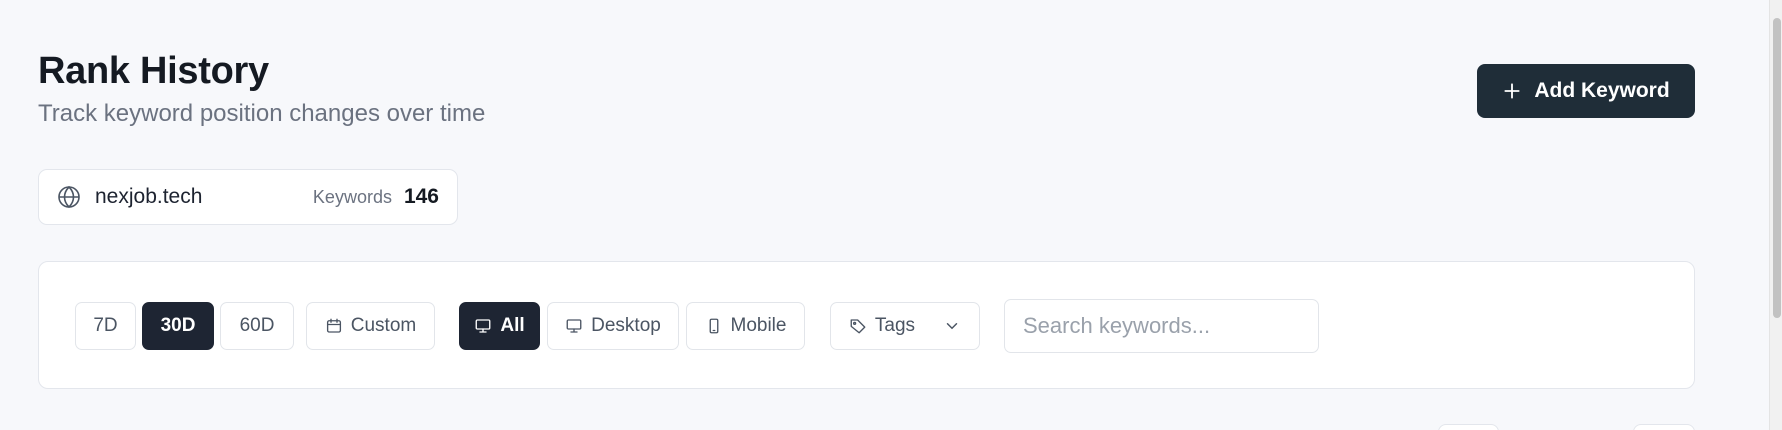 Image resolution: width=1782 pixels, height=430 pixels. I want to click on range-60d-button: 60D, so click(257, 326).